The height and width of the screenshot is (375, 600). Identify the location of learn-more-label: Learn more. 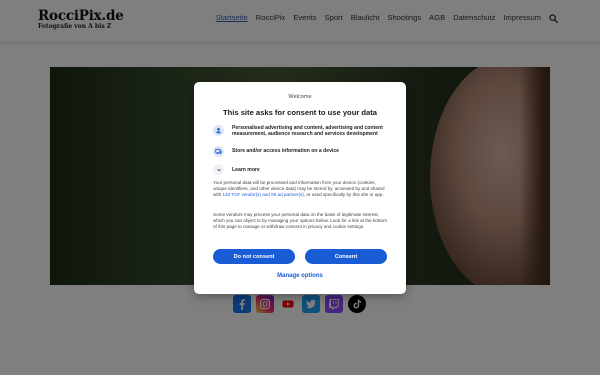
(246, 169).